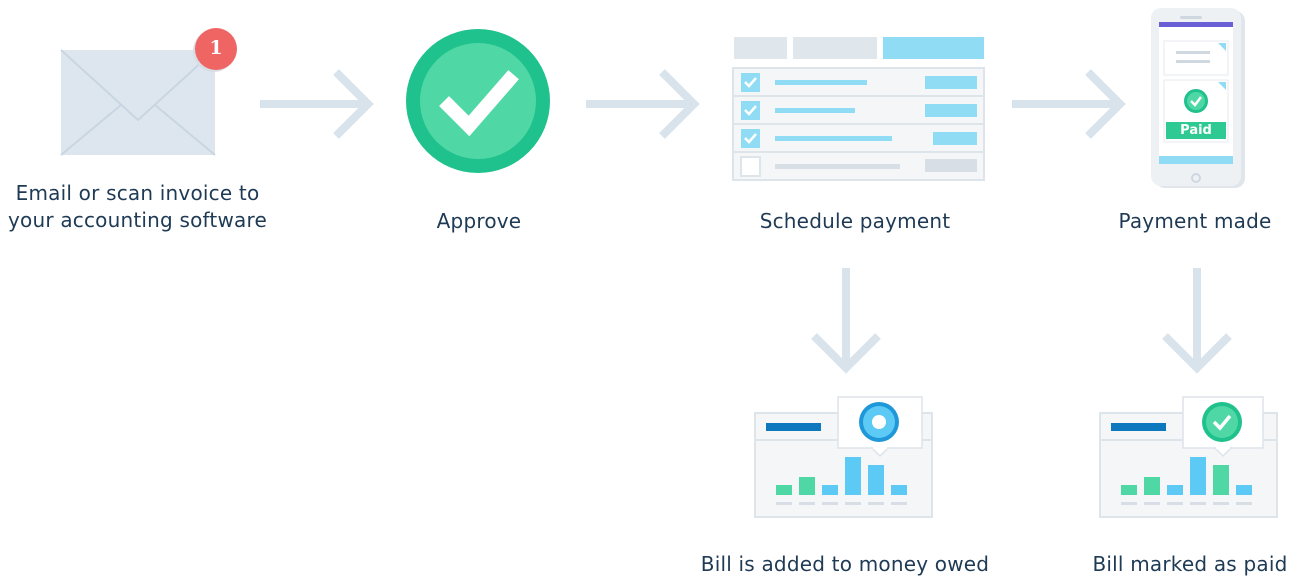 Image resolution: width=1302 pixels, height=580 pixels. I want to click on schedule-caption: Schedule payment, so click(855, 221).